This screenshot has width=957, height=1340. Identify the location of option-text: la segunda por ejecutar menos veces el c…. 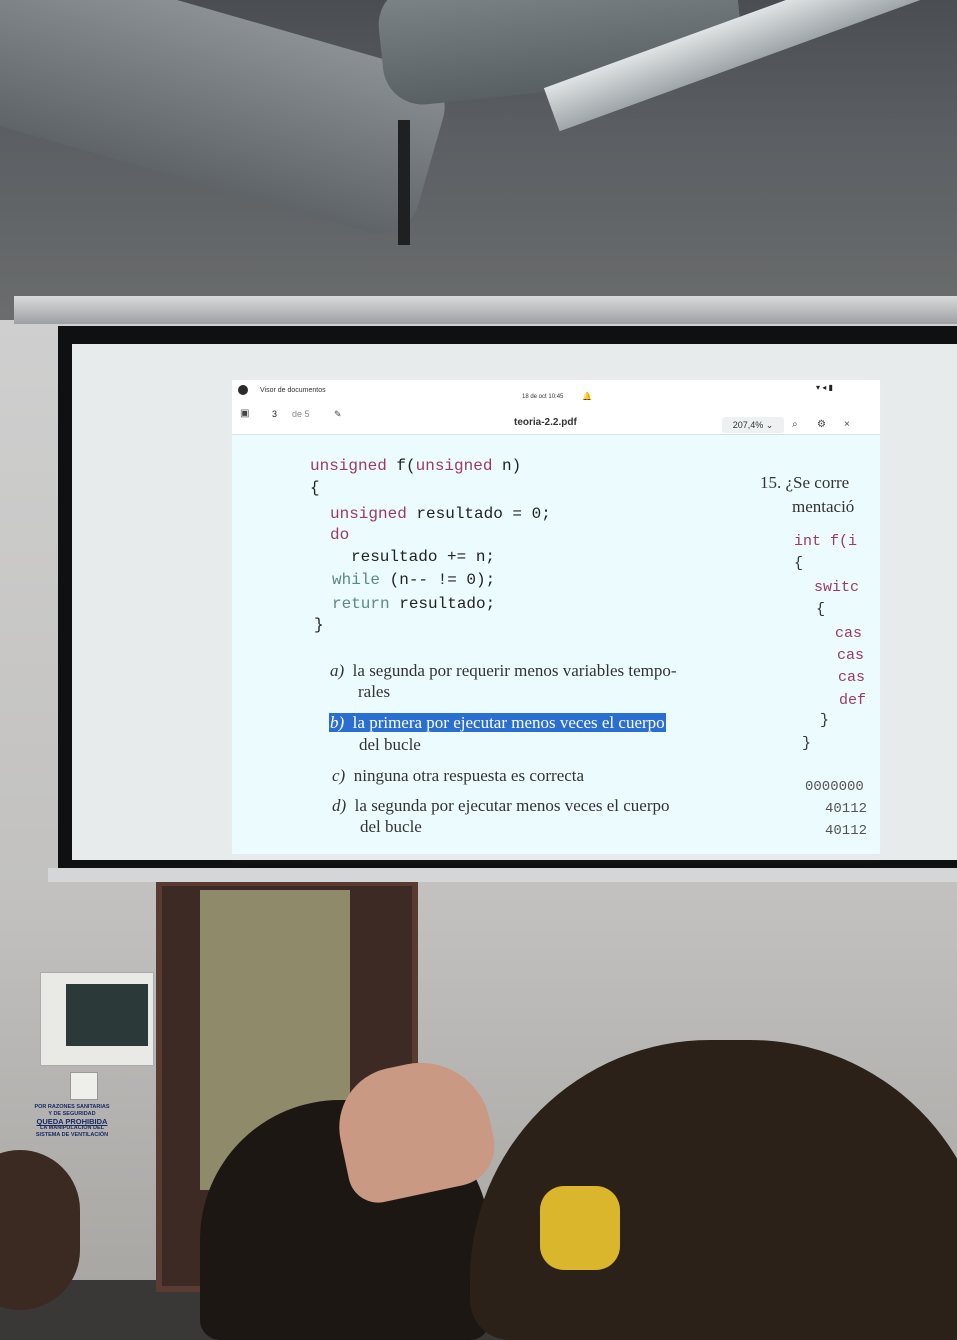
(512, 805).